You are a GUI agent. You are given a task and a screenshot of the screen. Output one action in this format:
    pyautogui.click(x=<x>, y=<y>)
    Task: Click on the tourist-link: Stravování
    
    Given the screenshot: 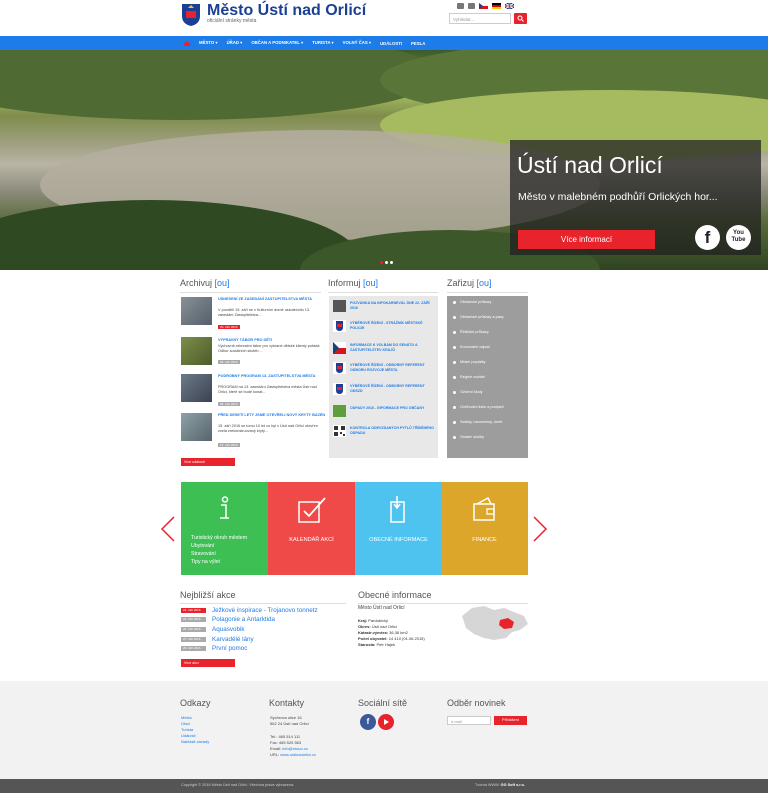 What is the action you would take?
    pyautogui.click(x=219, y=554)
    